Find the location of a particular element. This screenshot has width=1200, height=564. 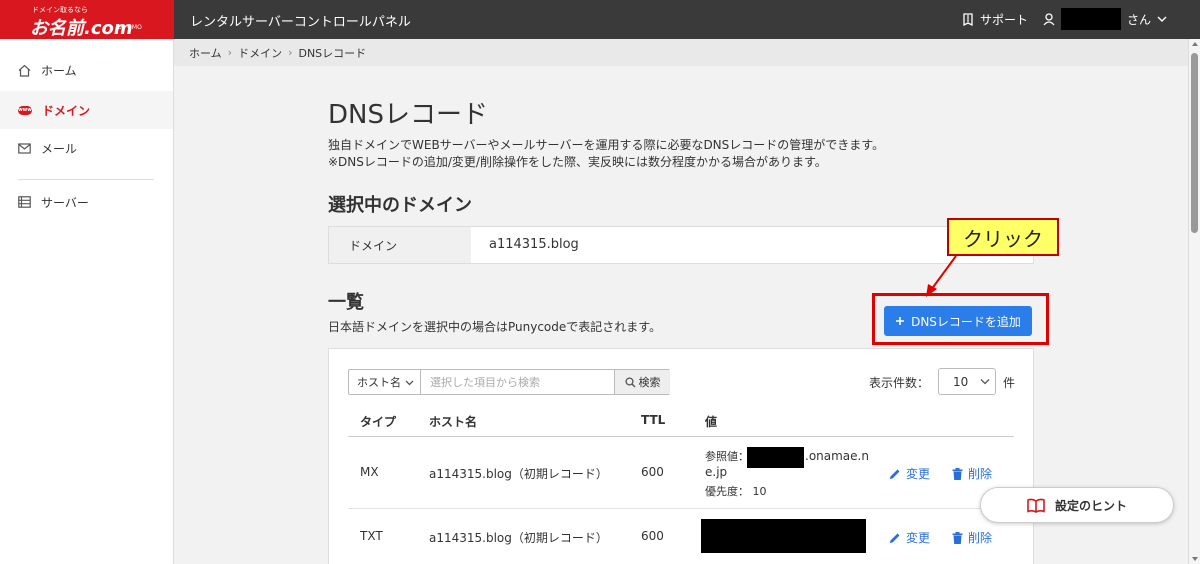

breadcrumb-domain: ドメイン is located at coordinates (260, 53).